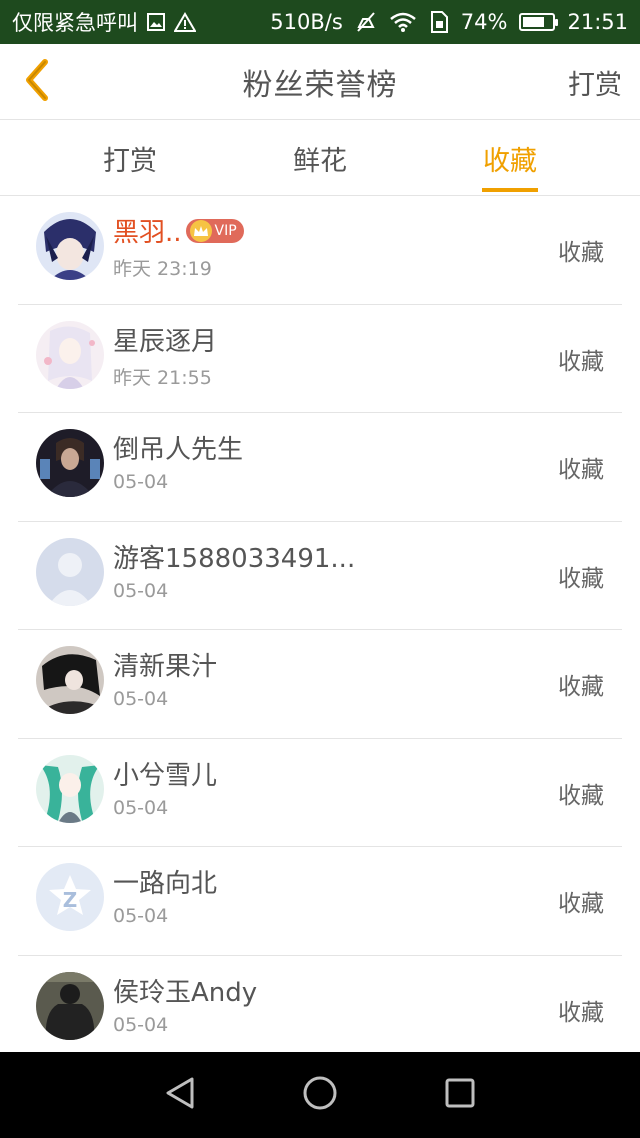 The image size is (640, 1138). What do you see at coordinates (320, 576) in the screenshot?
I see `list-item: 游客1588033491... 05-04 收藏` at bounding box center [320, 576].